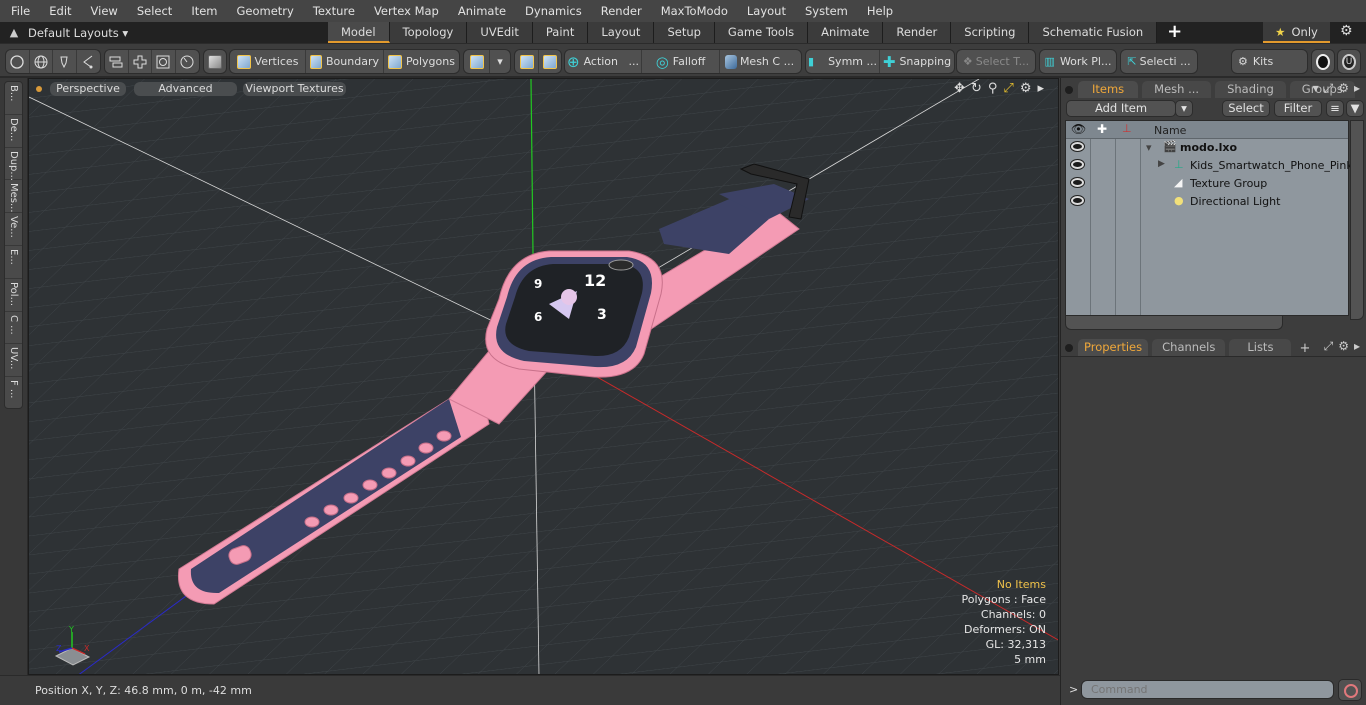 Image resolution: width=1366 pixels, height=705 pixels. I want to click on filter-button: Filter, so click(1298, 108).